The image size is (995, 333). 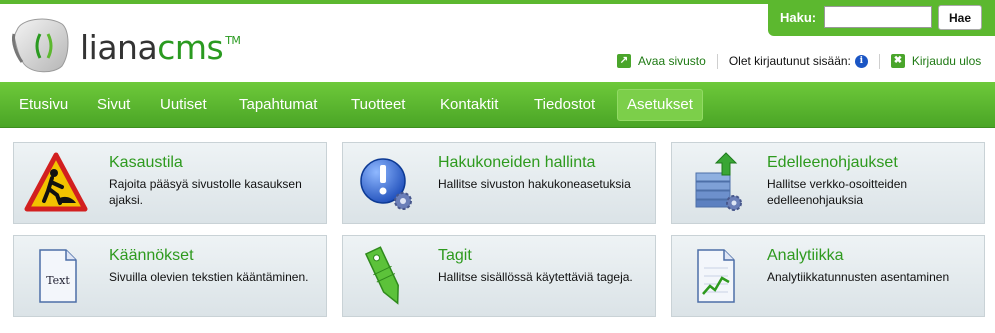 I want to click on logout-label: Kirjaudu ulos, so click(x=946, y=61).